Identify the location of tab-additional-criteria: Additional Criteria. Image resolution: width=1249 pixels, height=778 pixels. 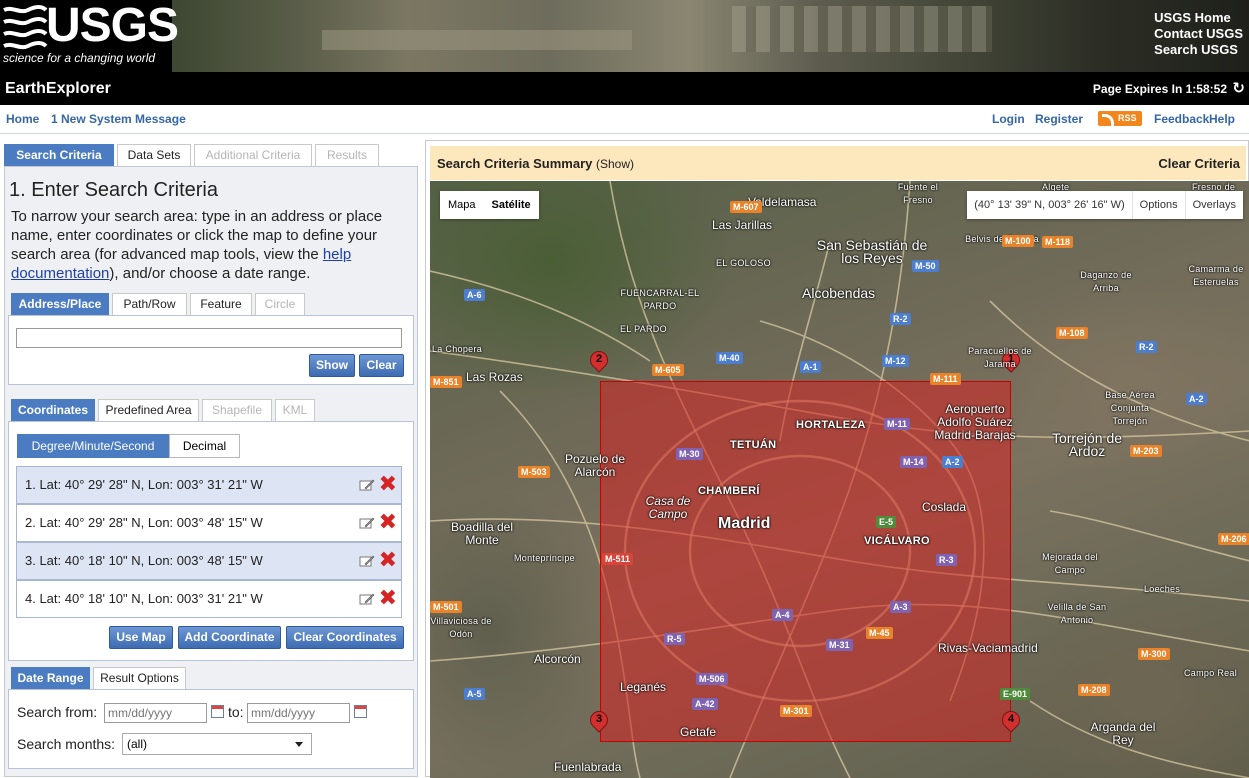
(253, 155).